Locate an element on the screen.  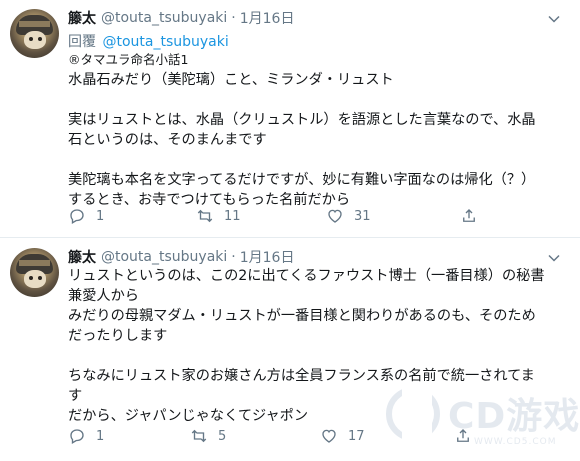
watermark: CD游戏 WWW.CD5.COM is located at coordinates (481, 421).